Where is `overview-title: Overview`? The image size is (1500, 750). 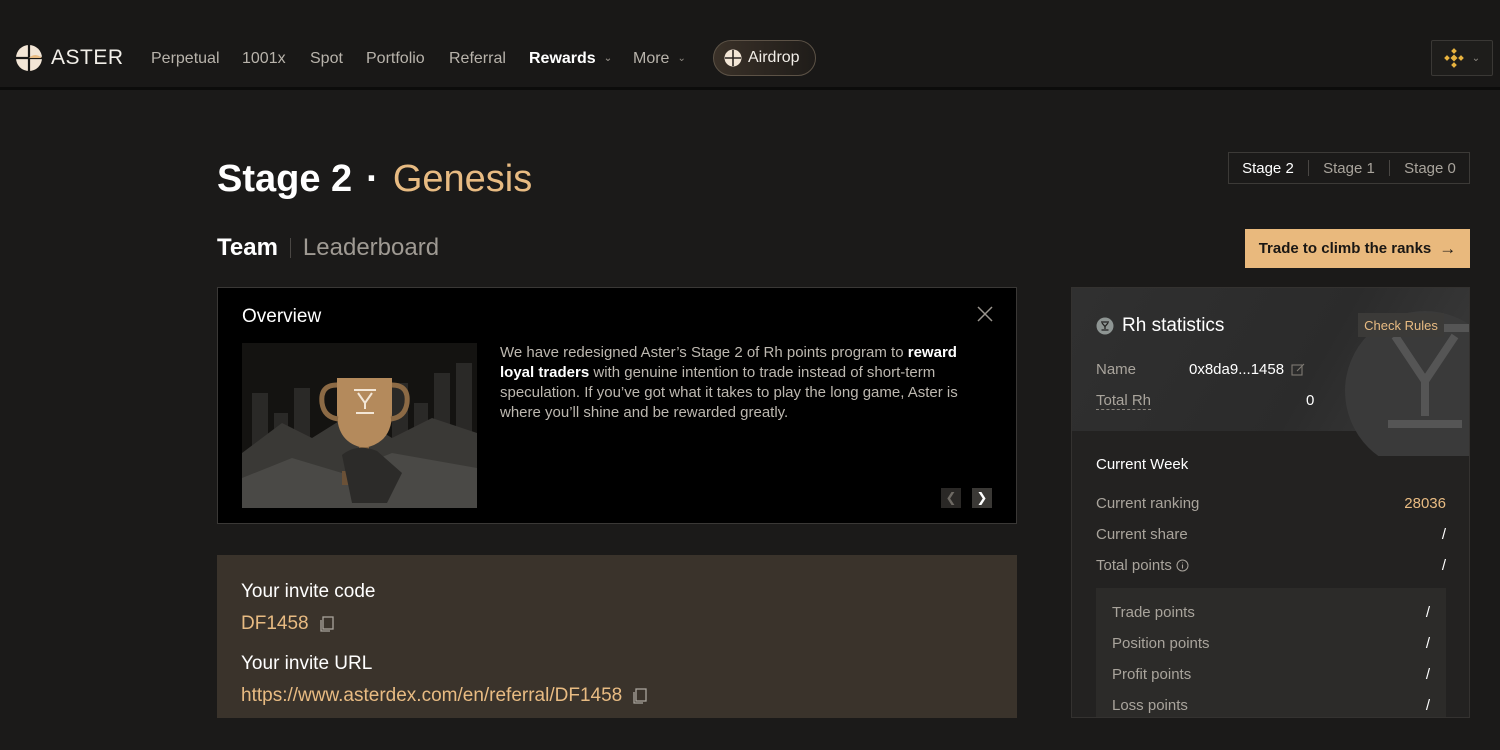 overview-title: Overview is located at coordinates (282, 316).